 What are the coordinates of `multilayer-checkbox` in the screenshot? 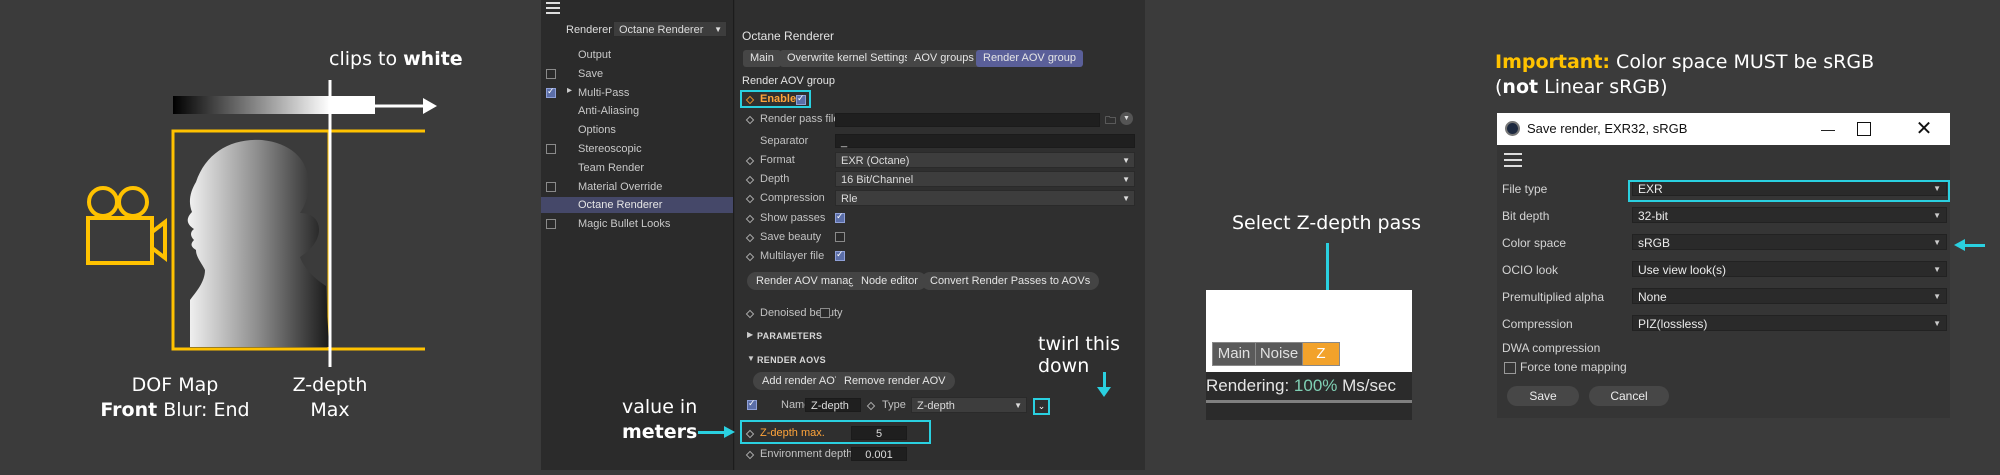 It's located at (840, 255).